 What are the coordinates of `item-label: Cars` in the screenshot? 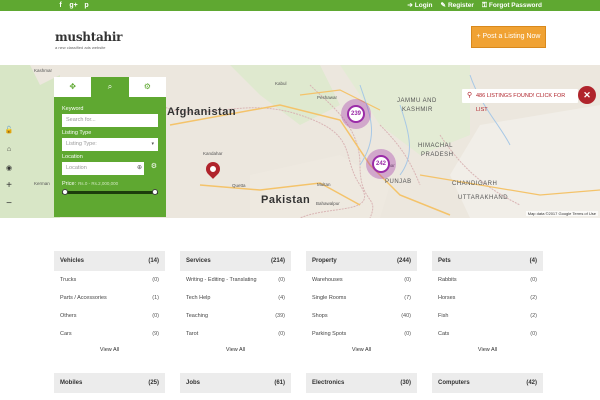 It's located at (66, 334).